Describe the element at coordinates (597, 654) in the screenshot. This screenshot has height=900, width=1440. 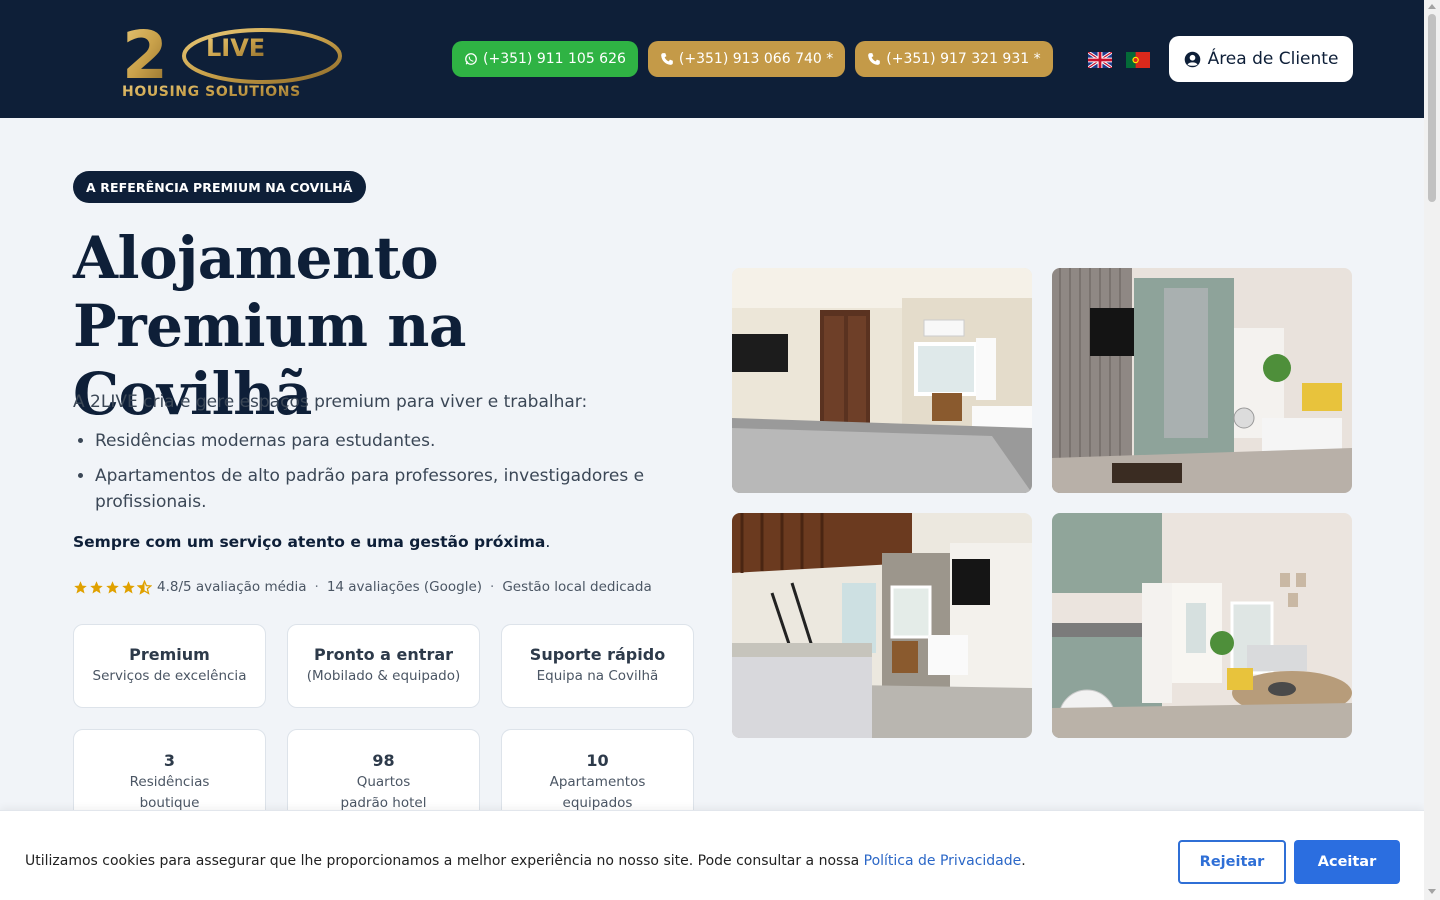
I see `feature-title: Suporte rápido` at that location.